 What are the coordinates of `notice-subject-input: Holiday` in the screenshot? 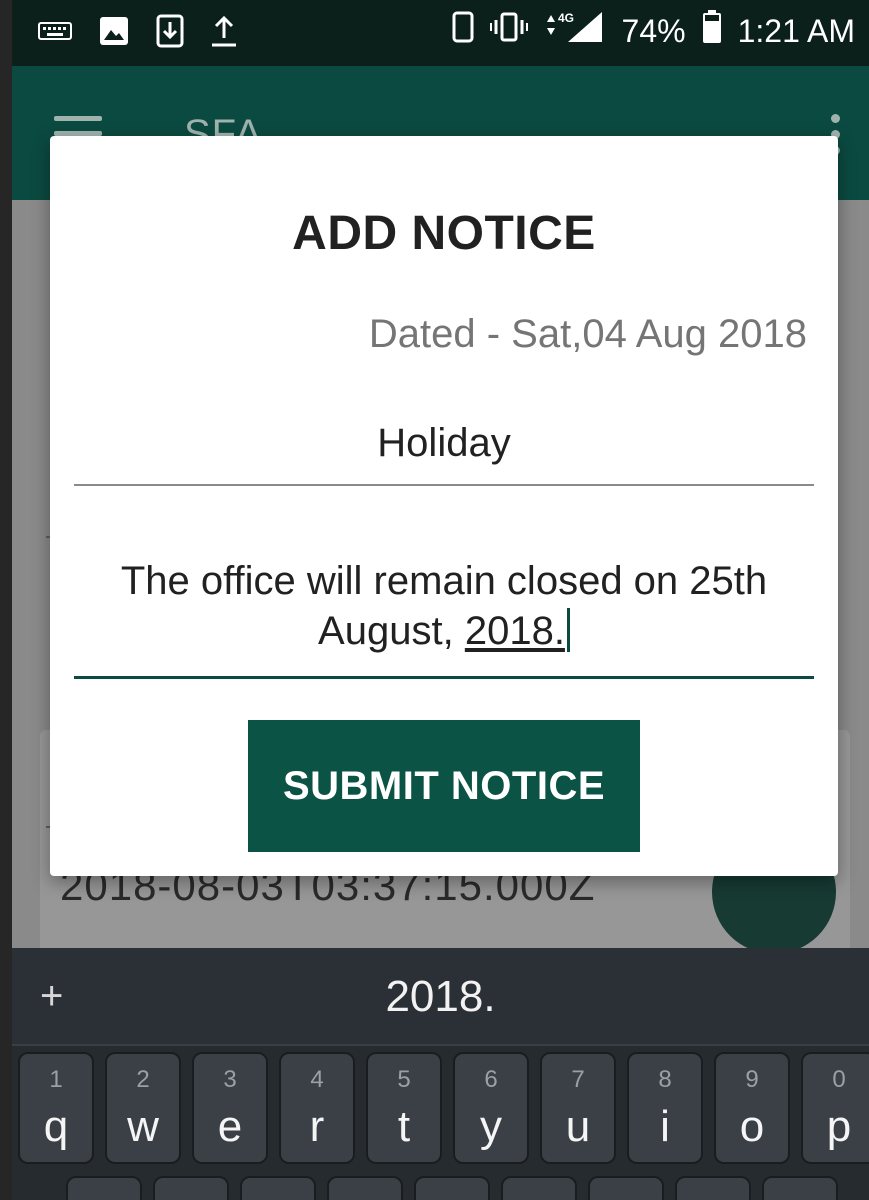 It's located at (444, 449).